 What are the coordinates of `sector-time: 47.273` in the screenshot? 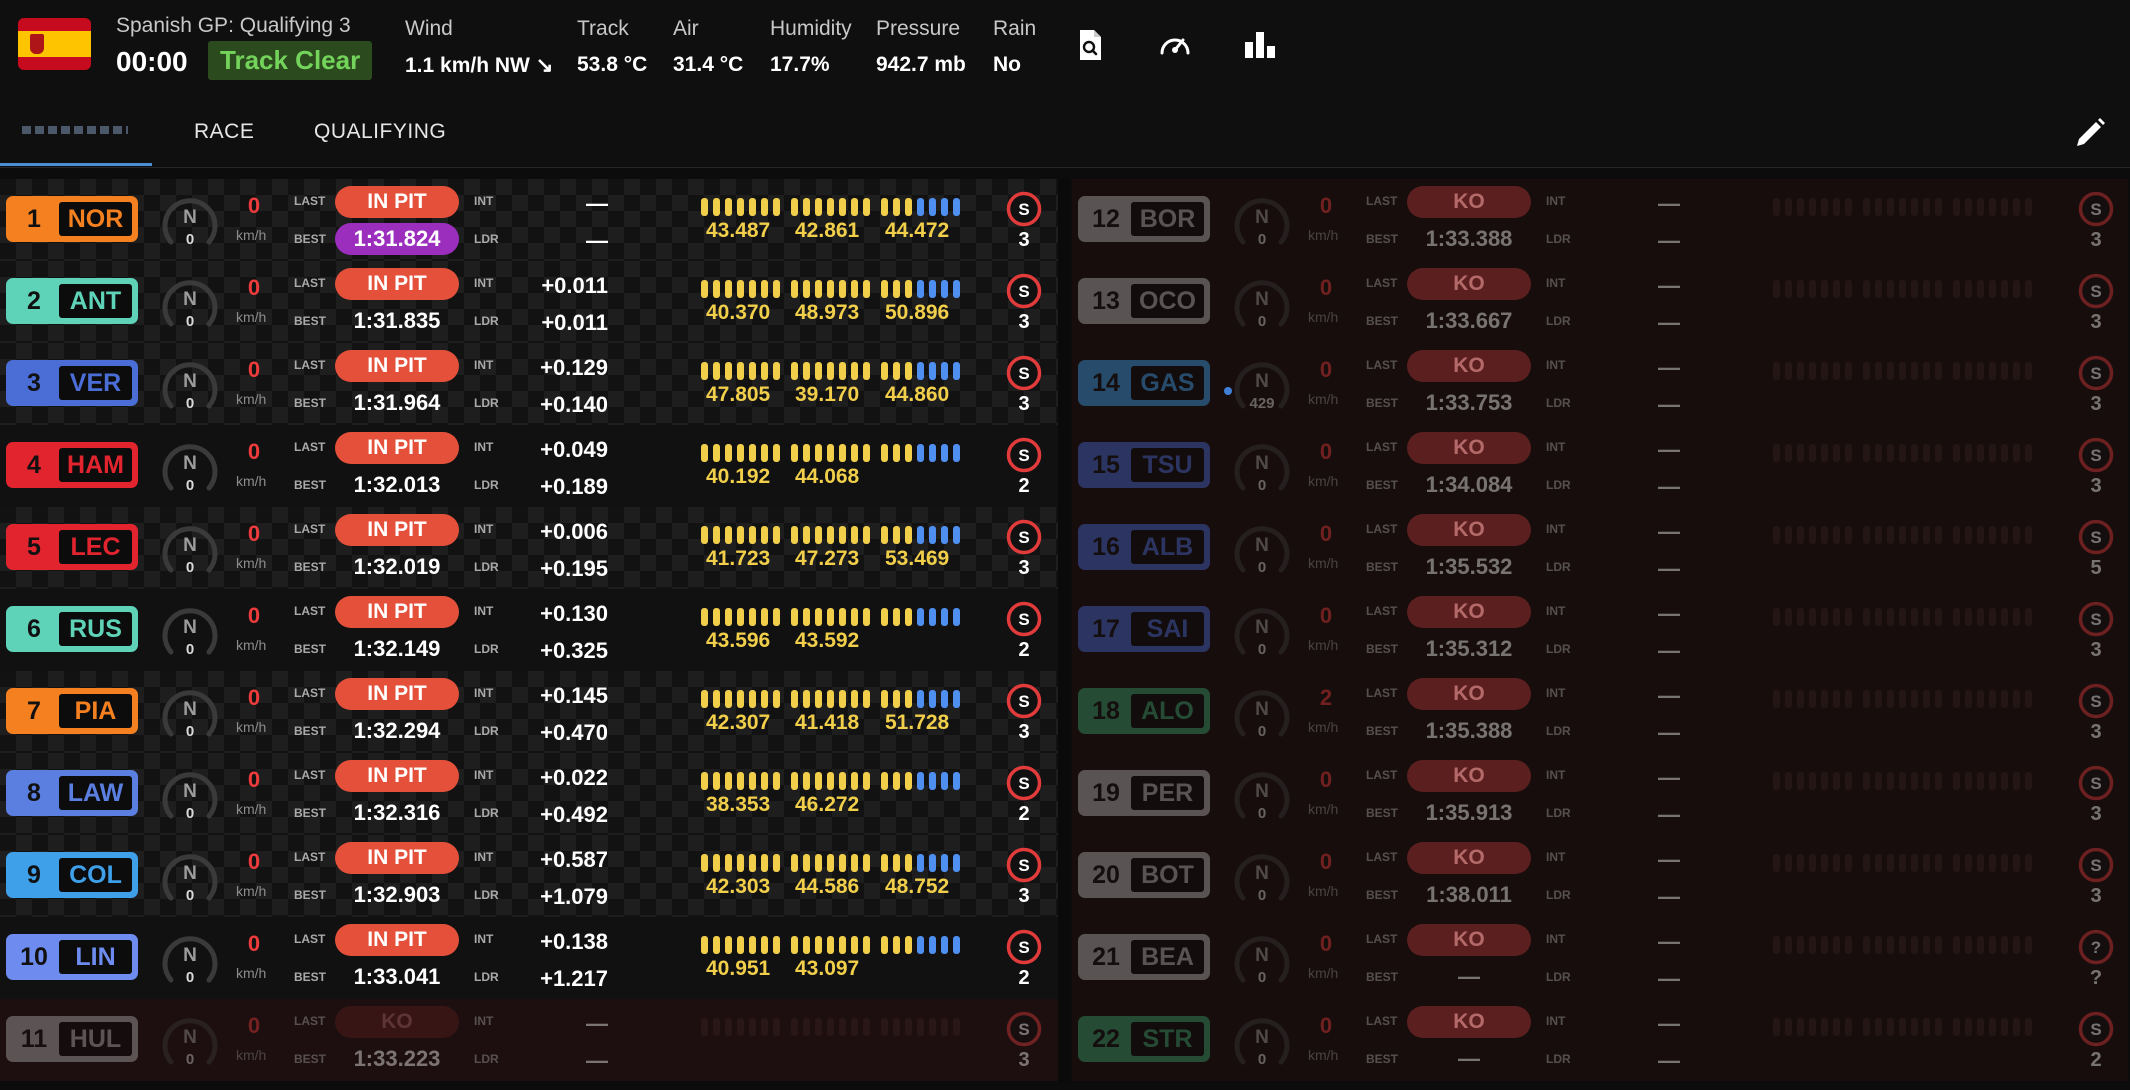 It's located at (827, 558).